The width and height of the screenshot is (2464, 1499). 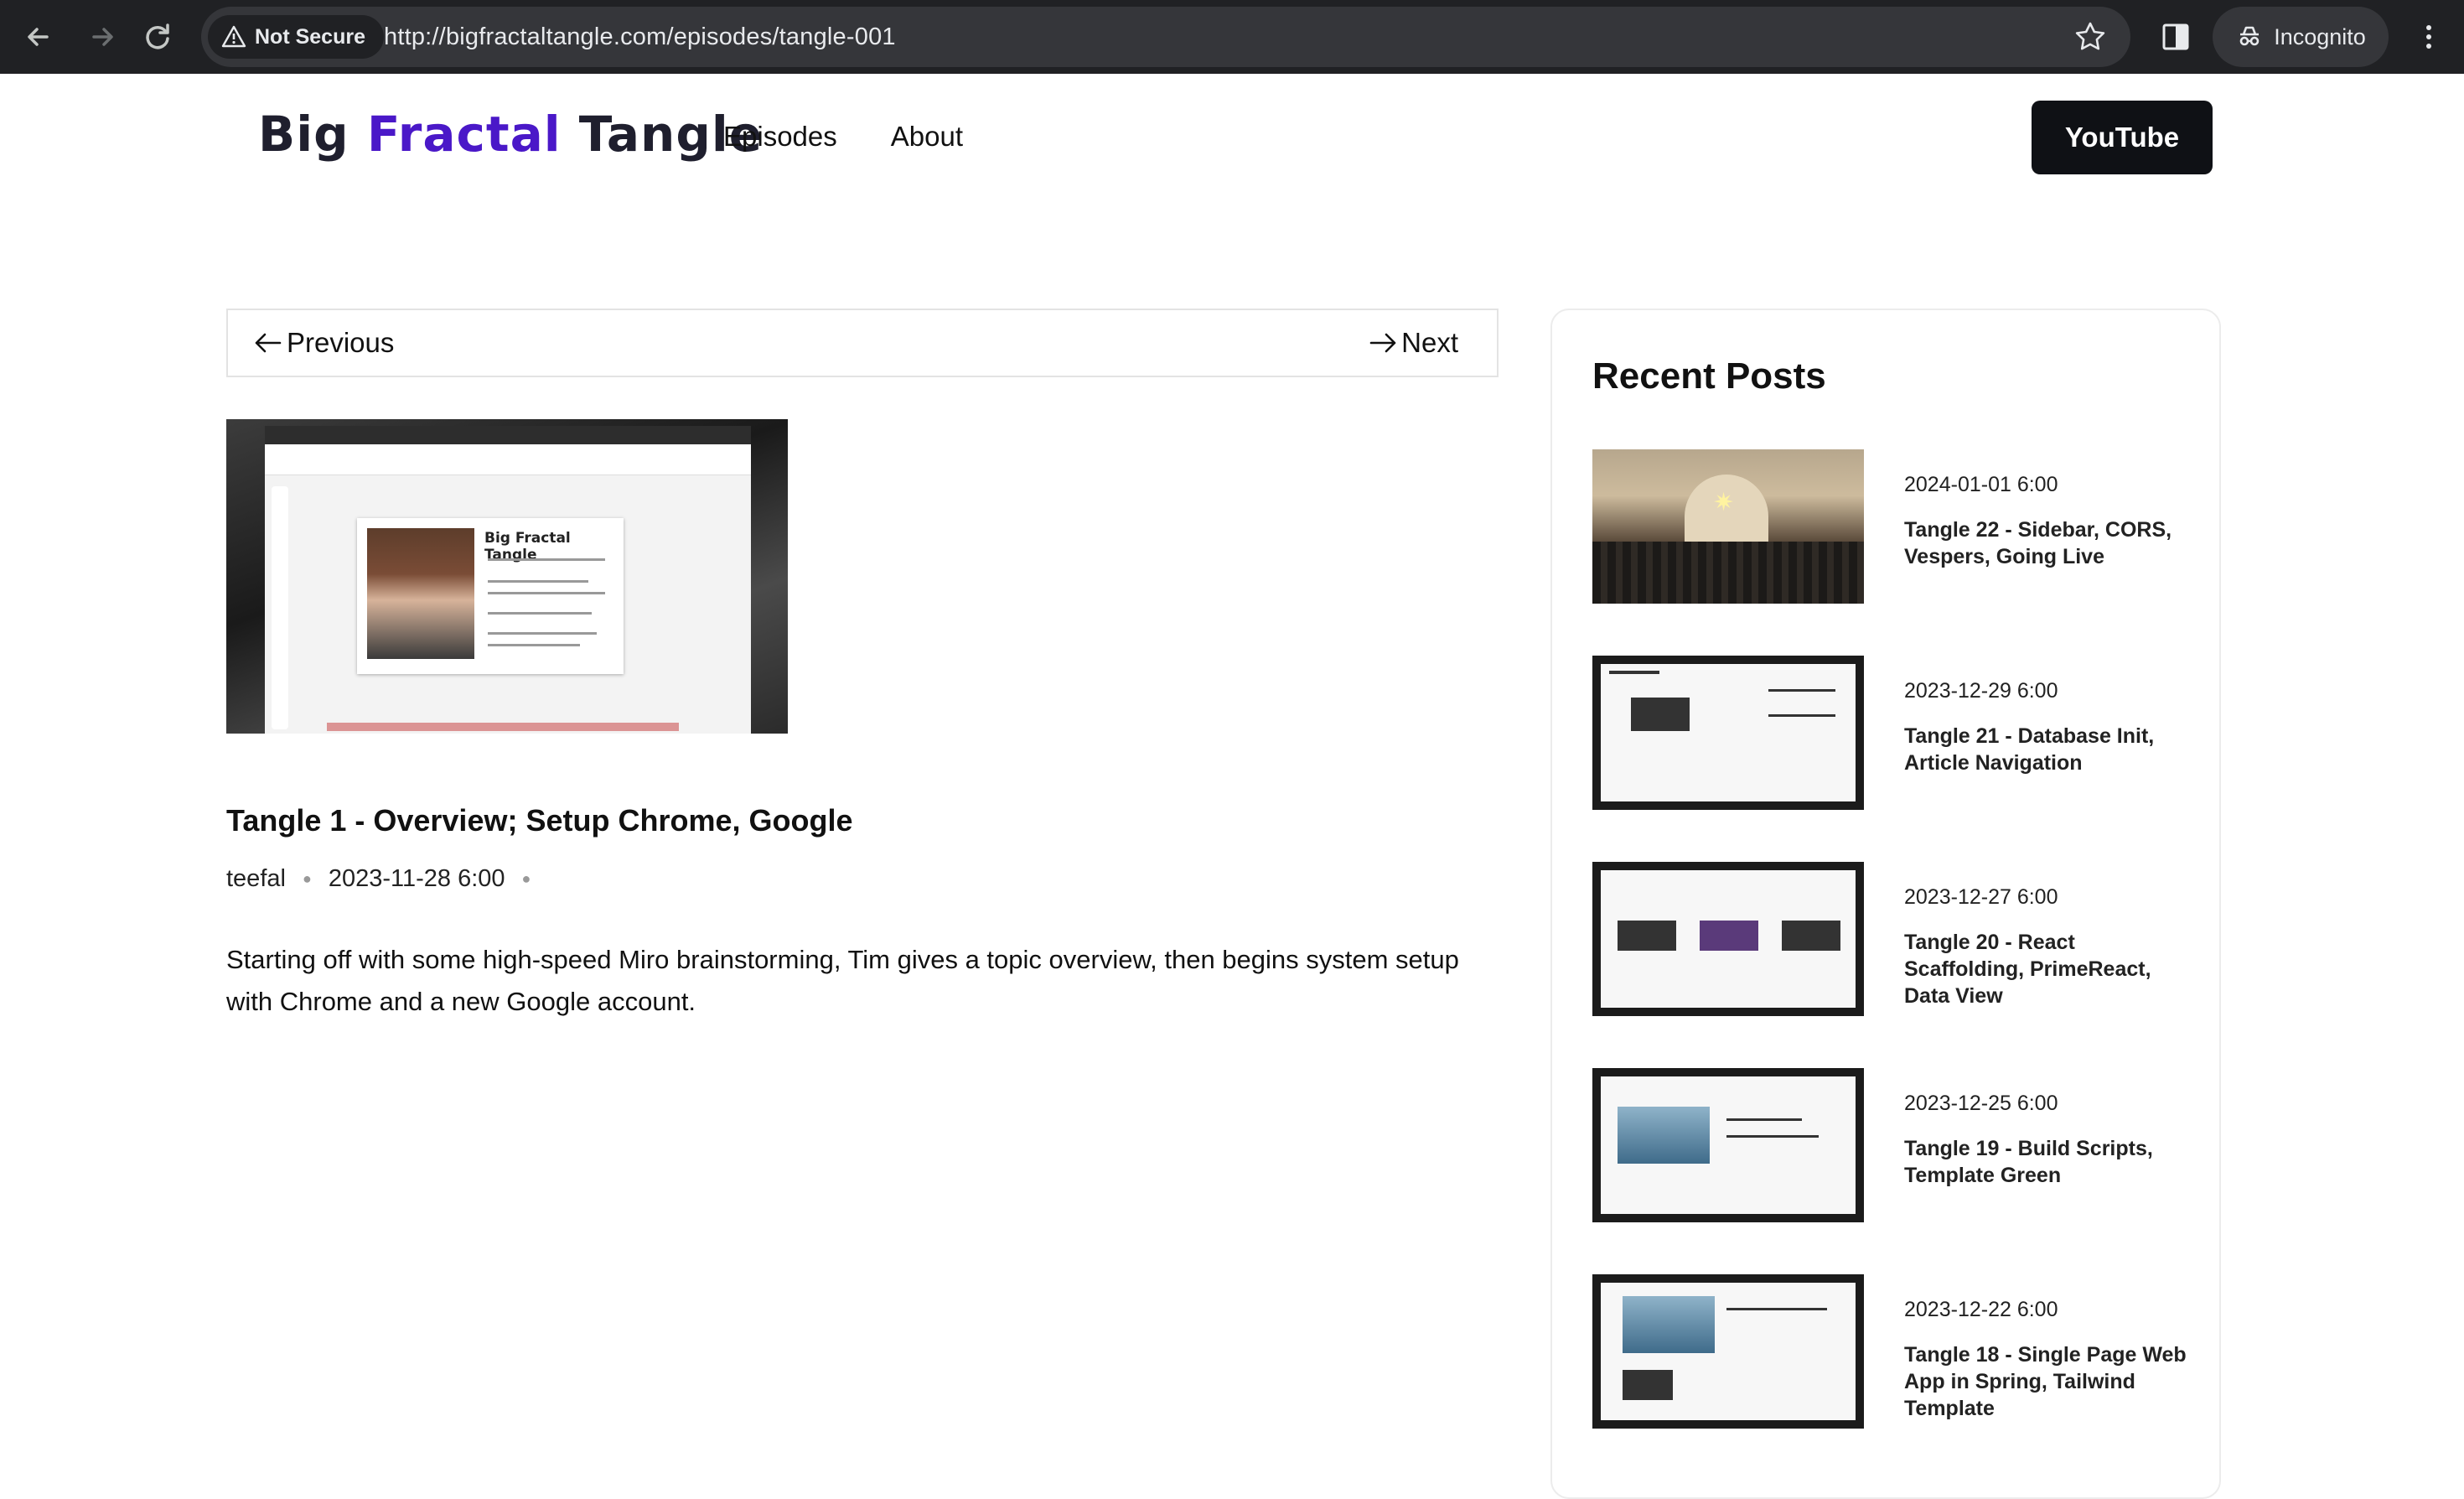 I want to click on side-panel-icon, so click(x=2175, y=36).